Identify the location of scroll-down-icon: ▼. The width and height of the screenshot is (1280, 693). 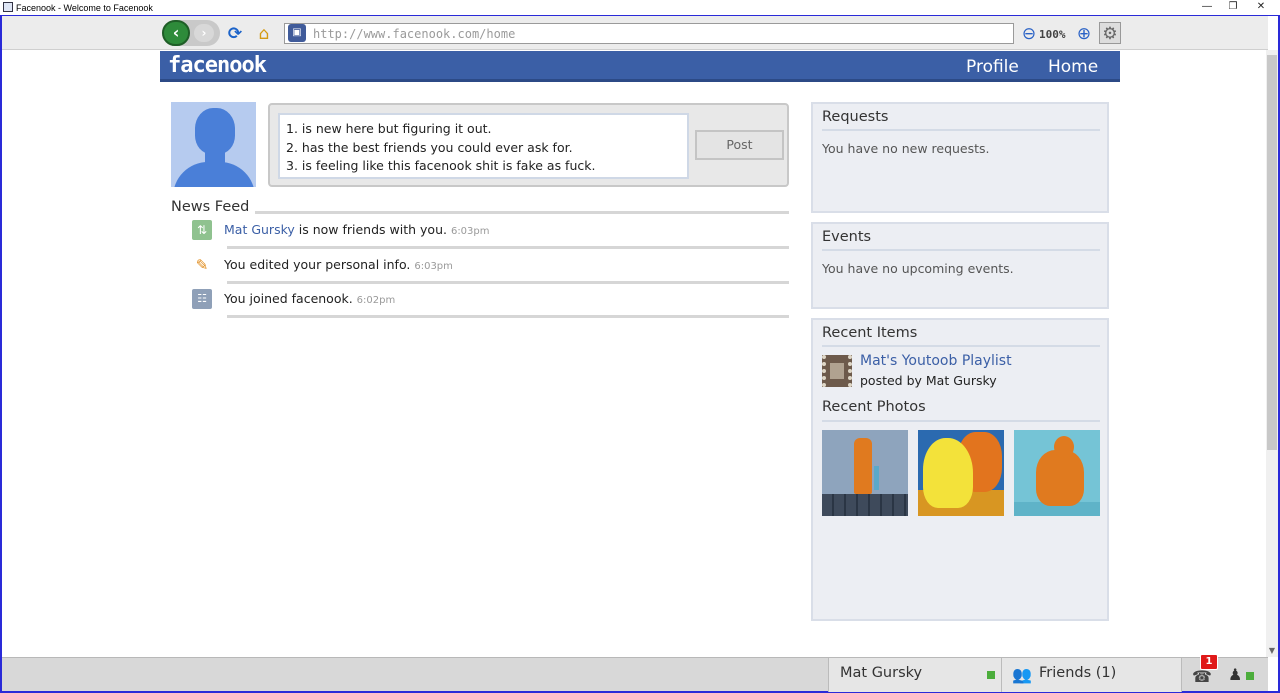
(1272, 651).